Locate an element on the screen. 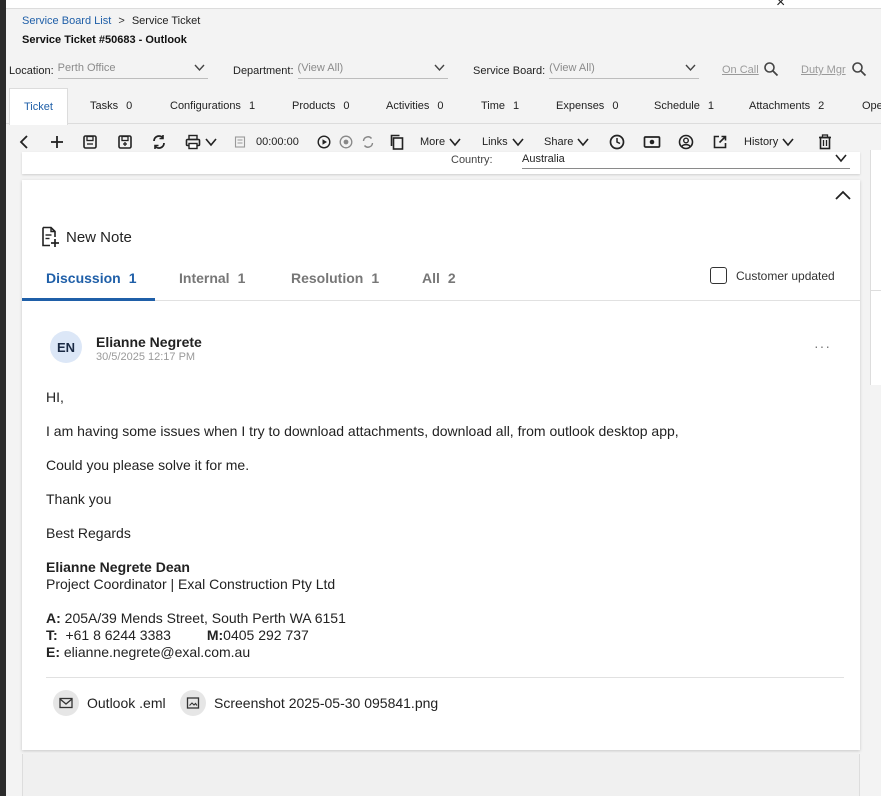  country-label: Country: is located at coordinates (472, 160).